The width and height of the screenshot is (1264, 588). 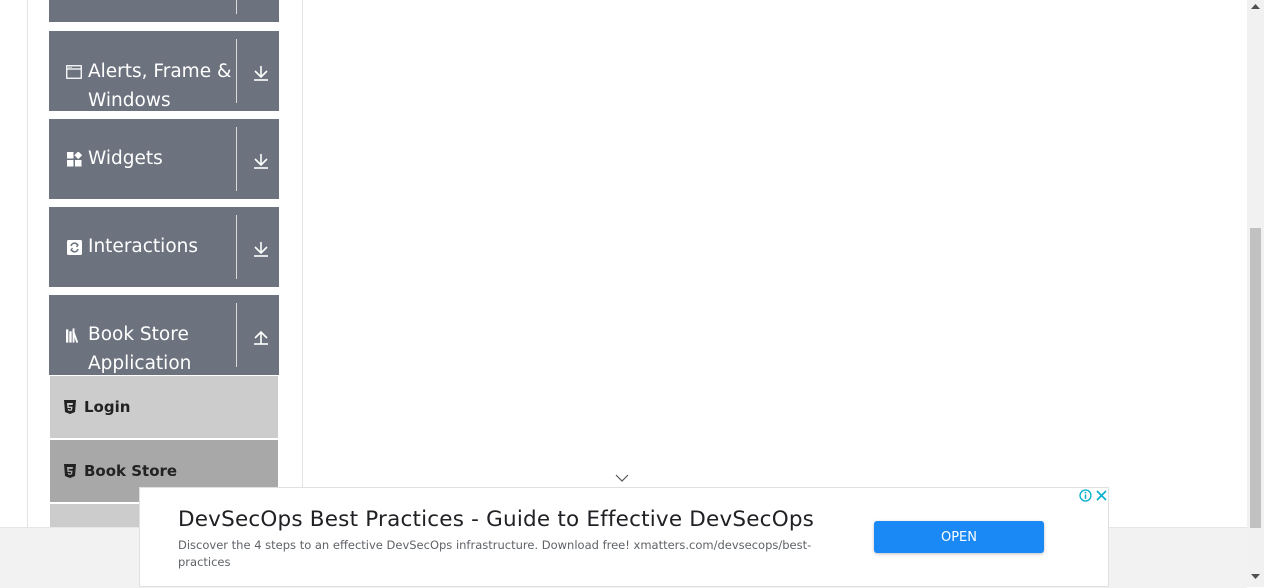 I want to click on books-icon, so click(x=74, y=335).